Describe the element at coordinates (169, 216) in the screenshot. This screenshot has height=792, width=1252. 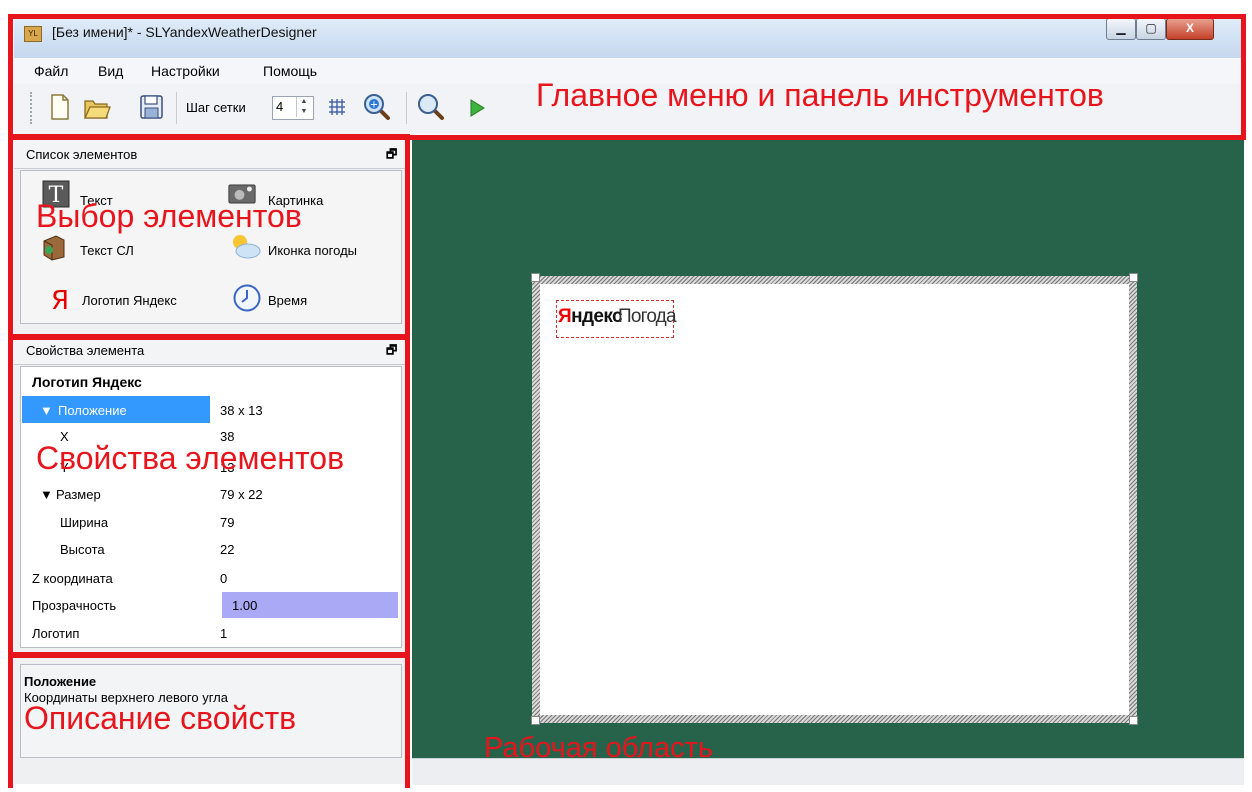
I see `annotation-element-selection: Выбор элементов` at that location.